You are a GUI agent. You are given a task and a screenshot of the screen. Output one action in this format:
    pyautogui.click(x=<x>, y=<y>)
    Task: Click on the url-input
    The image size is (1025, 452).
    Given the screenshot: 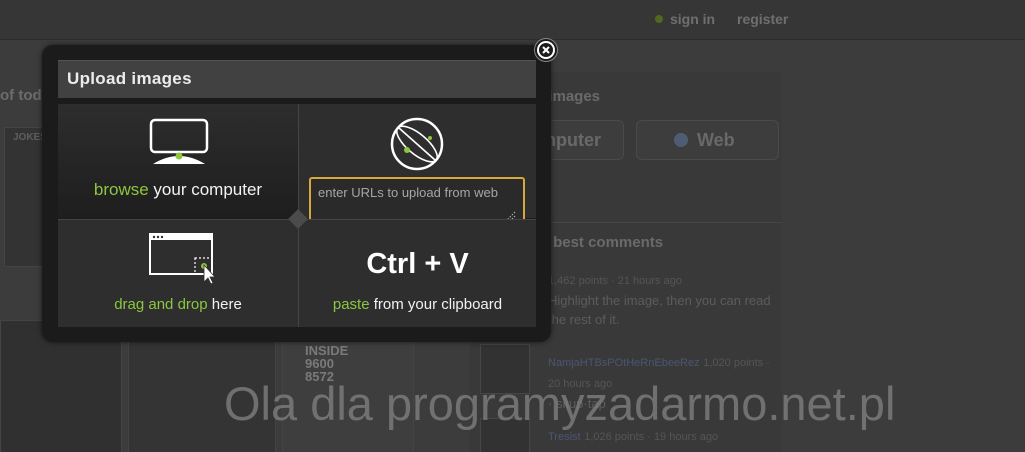 What is the action you would take?
    pyautogui.click(x=417, y=201)
    